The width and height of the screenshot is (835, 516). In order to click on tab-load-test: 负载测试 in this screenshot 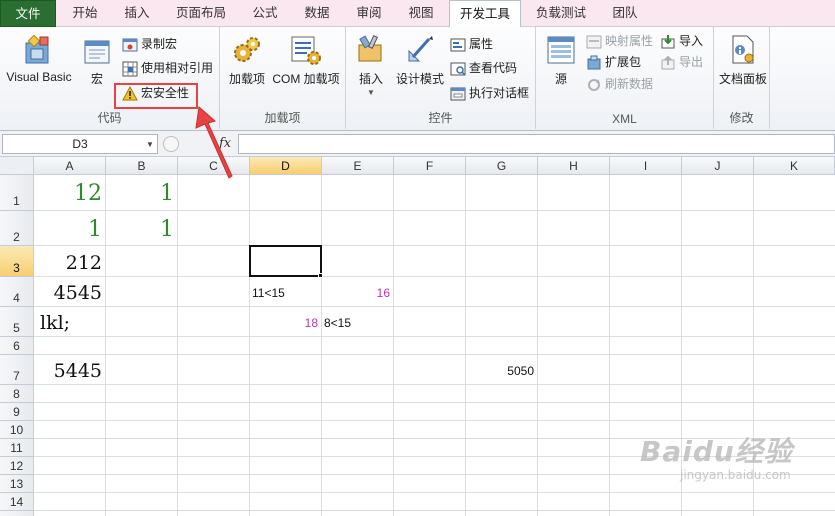, I will do `click(561, 13)`.